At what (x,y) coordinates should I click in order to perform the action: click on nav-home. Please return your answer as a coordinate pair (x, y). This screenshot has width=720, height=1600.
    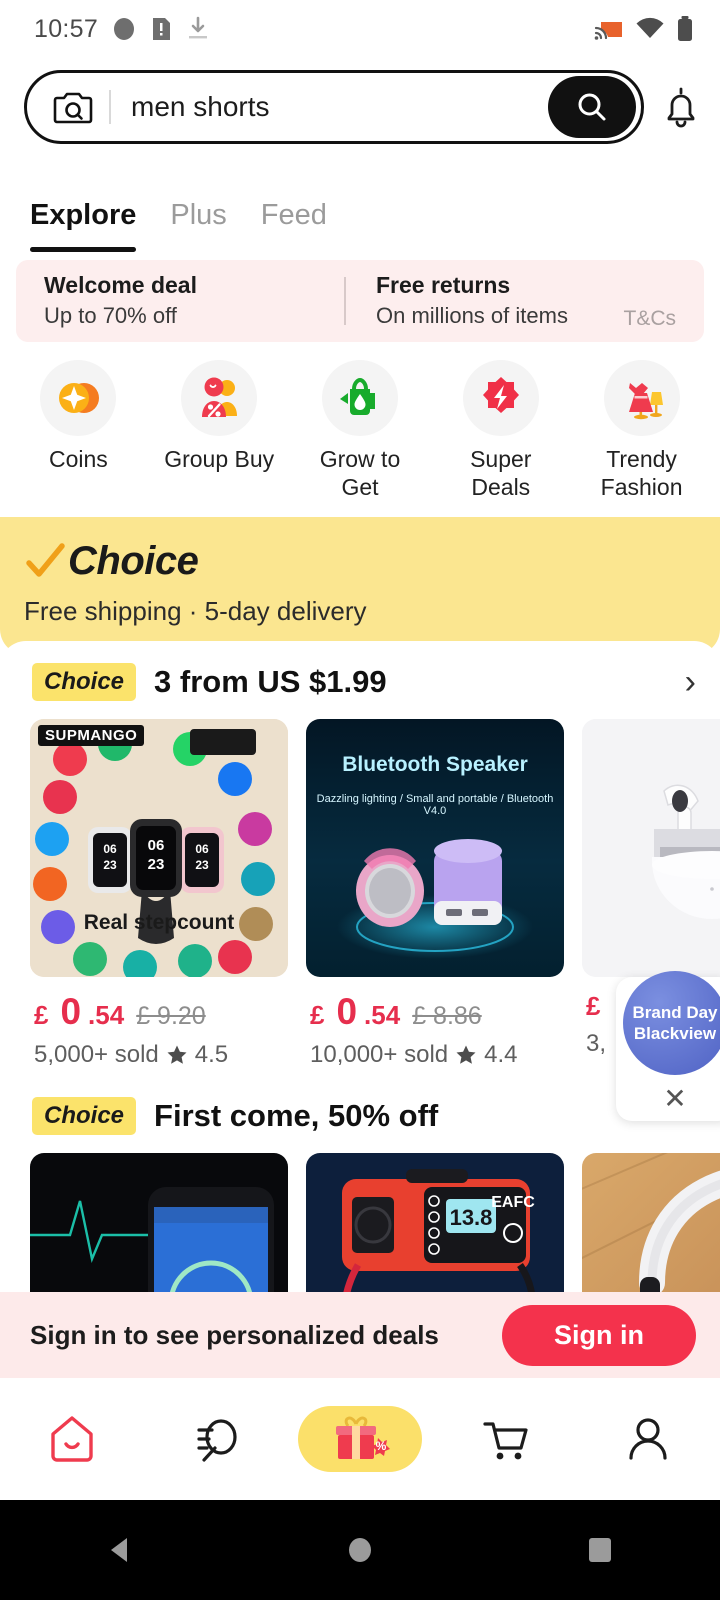
    Looking at the image, I should click on (72, 1439).